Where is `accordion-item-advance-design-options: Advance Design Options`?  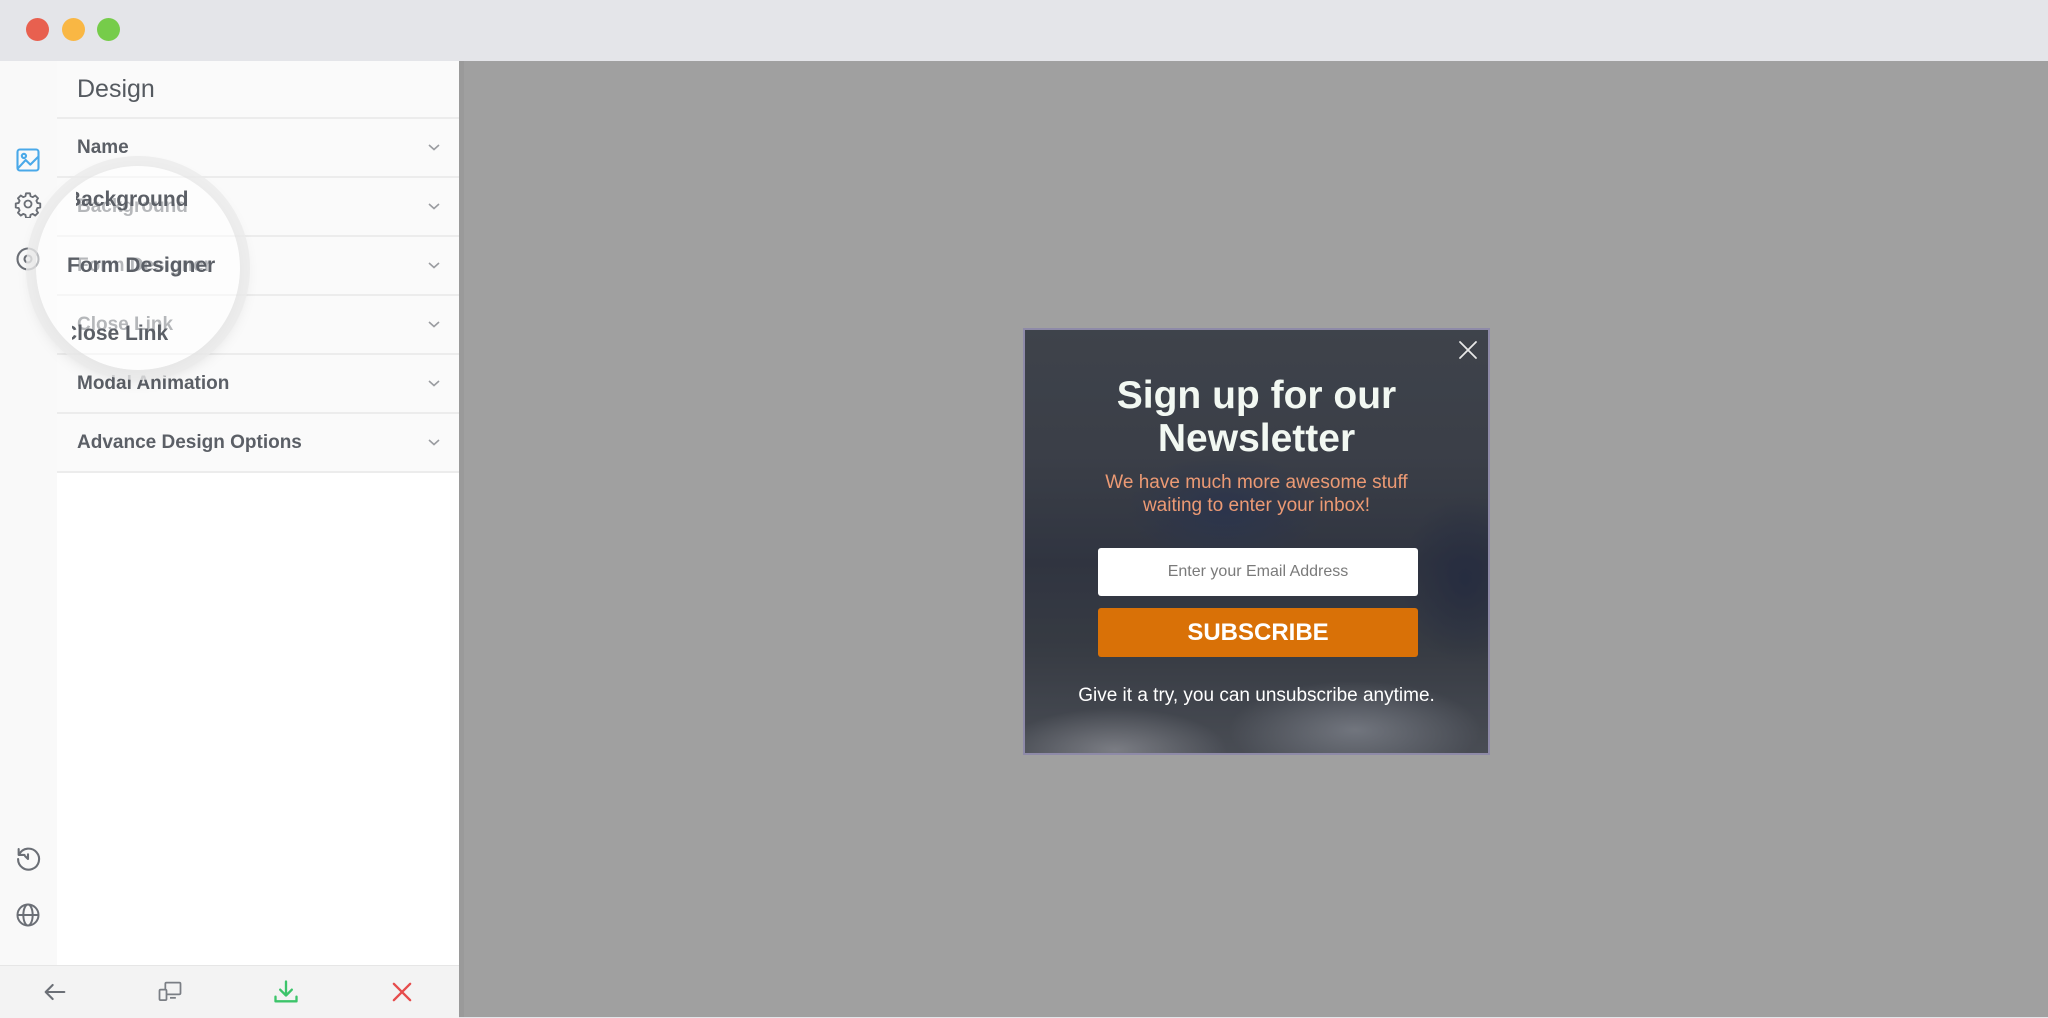 accordion-item-advance-design-options: Advance Design Options is located at coordinates (258, 443).